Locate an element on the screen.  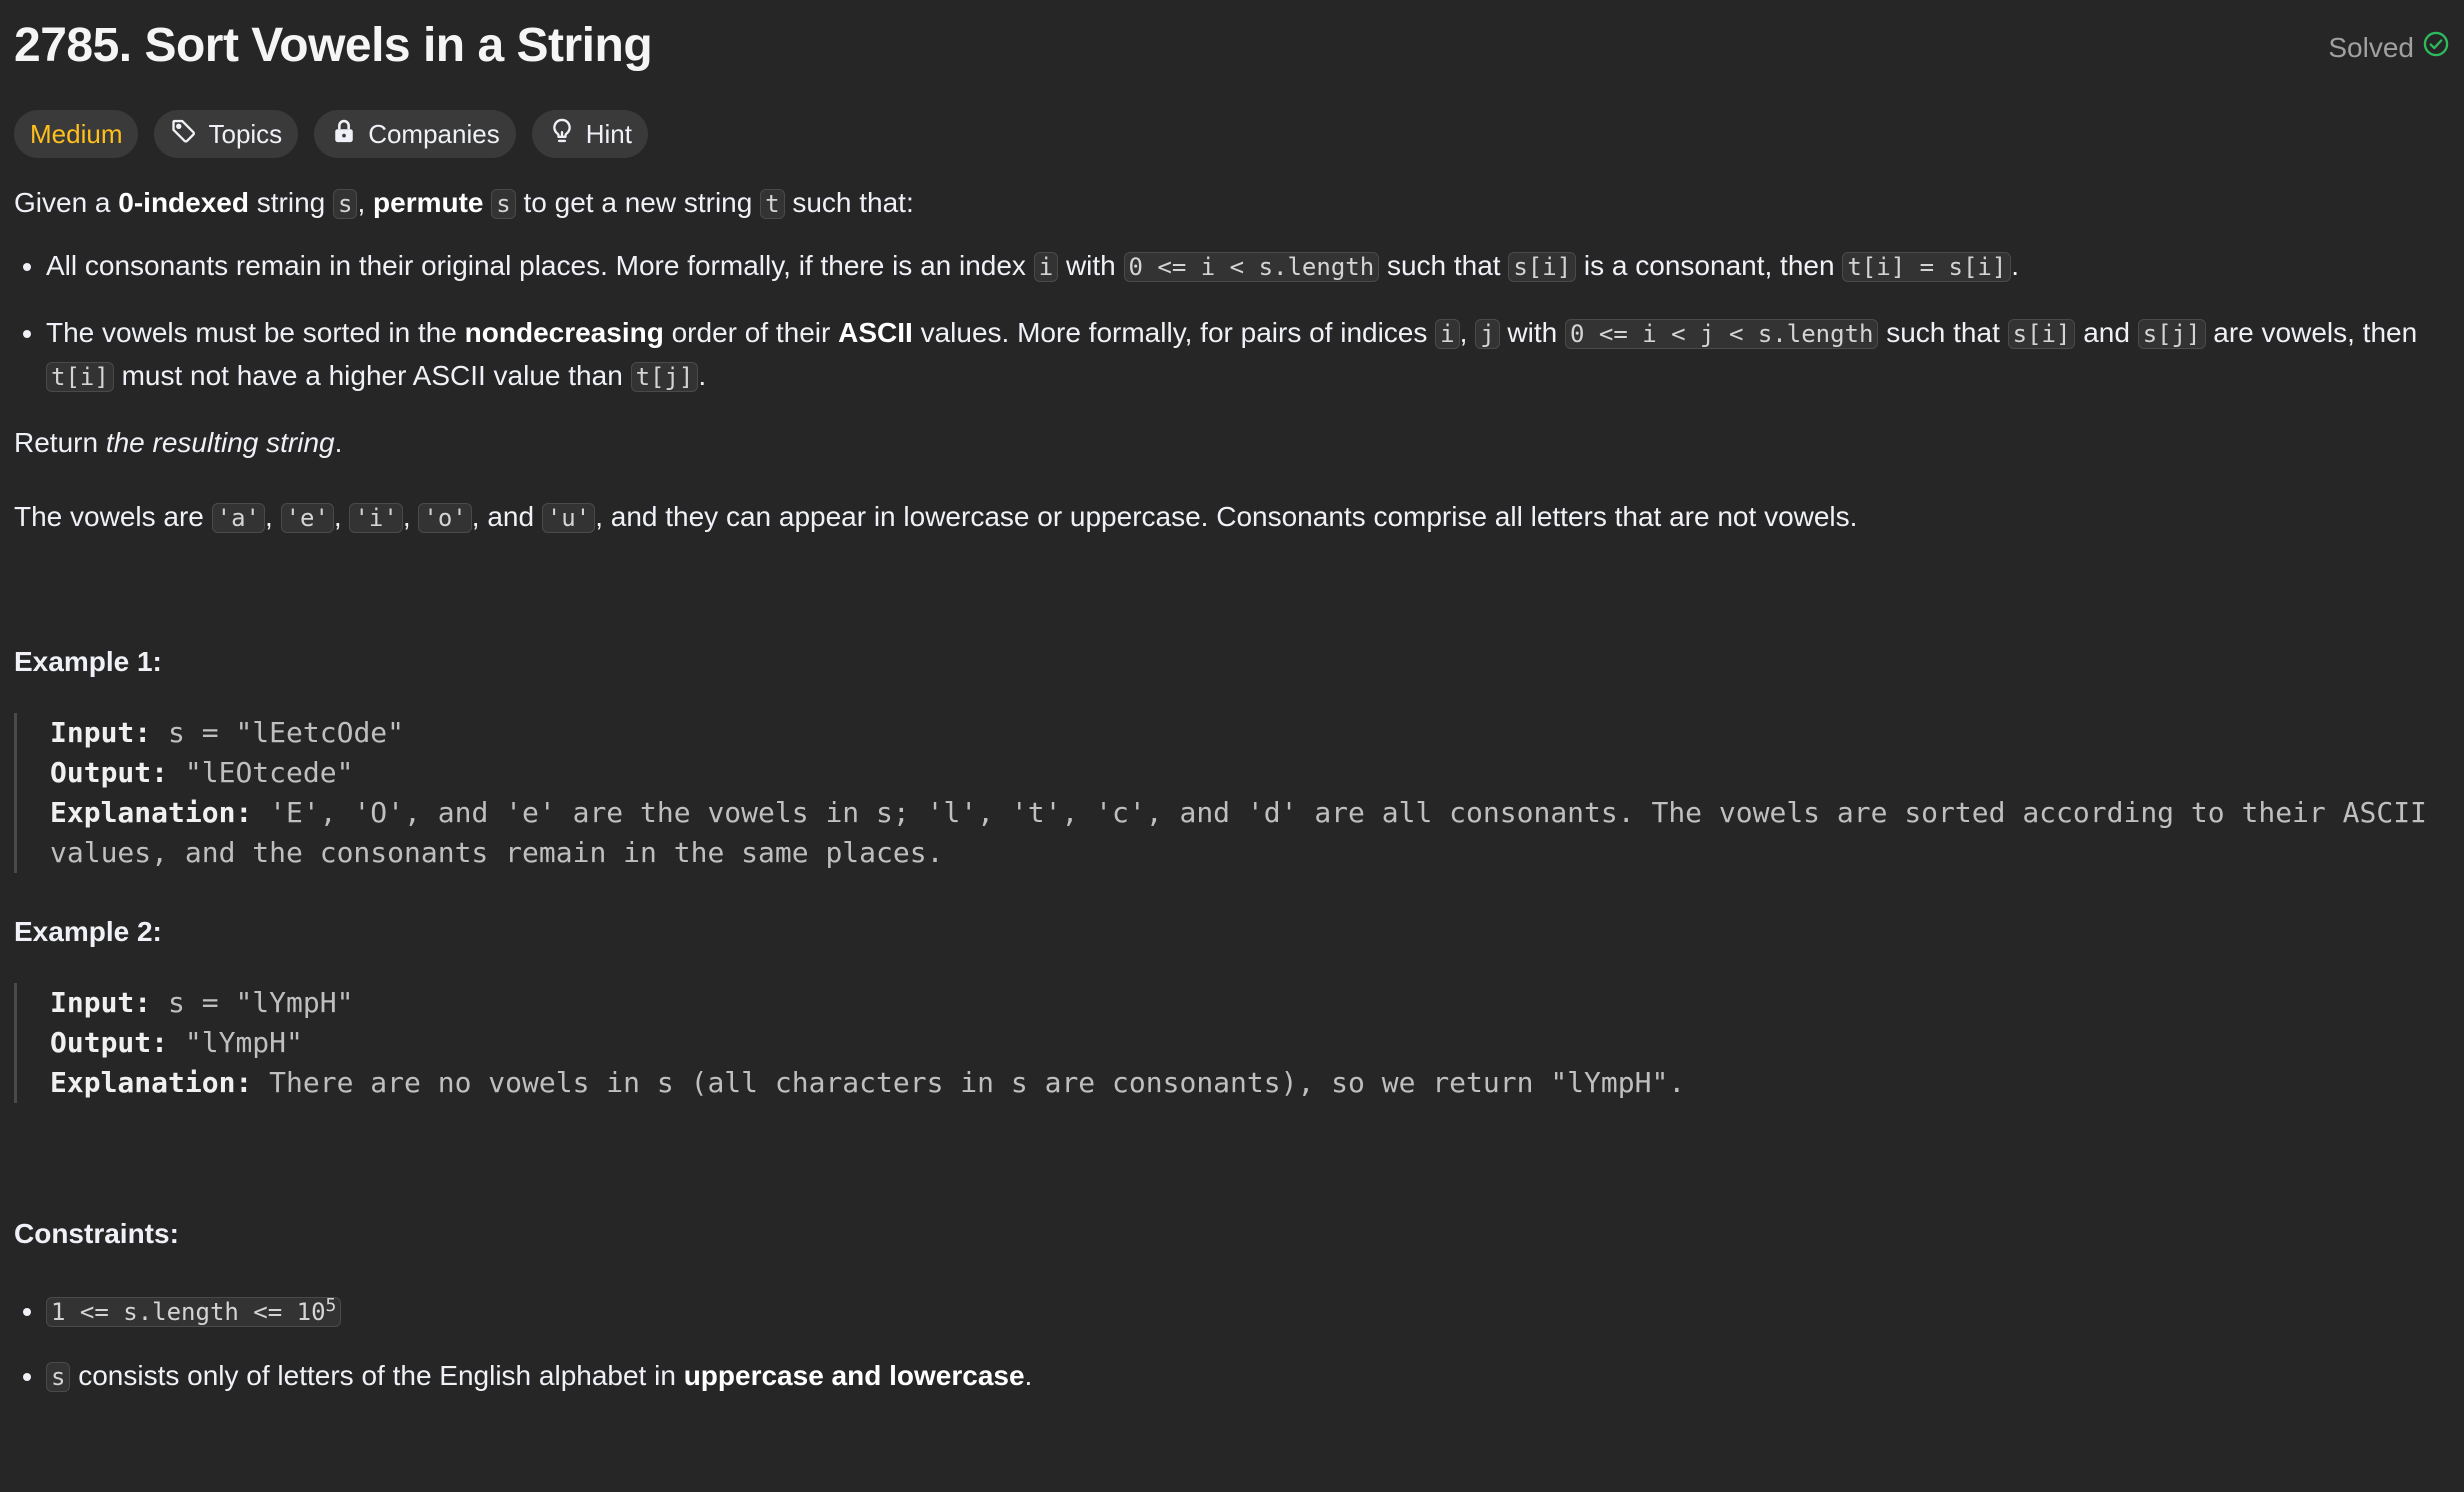
tag-icon is located at coordinates (184, 134).